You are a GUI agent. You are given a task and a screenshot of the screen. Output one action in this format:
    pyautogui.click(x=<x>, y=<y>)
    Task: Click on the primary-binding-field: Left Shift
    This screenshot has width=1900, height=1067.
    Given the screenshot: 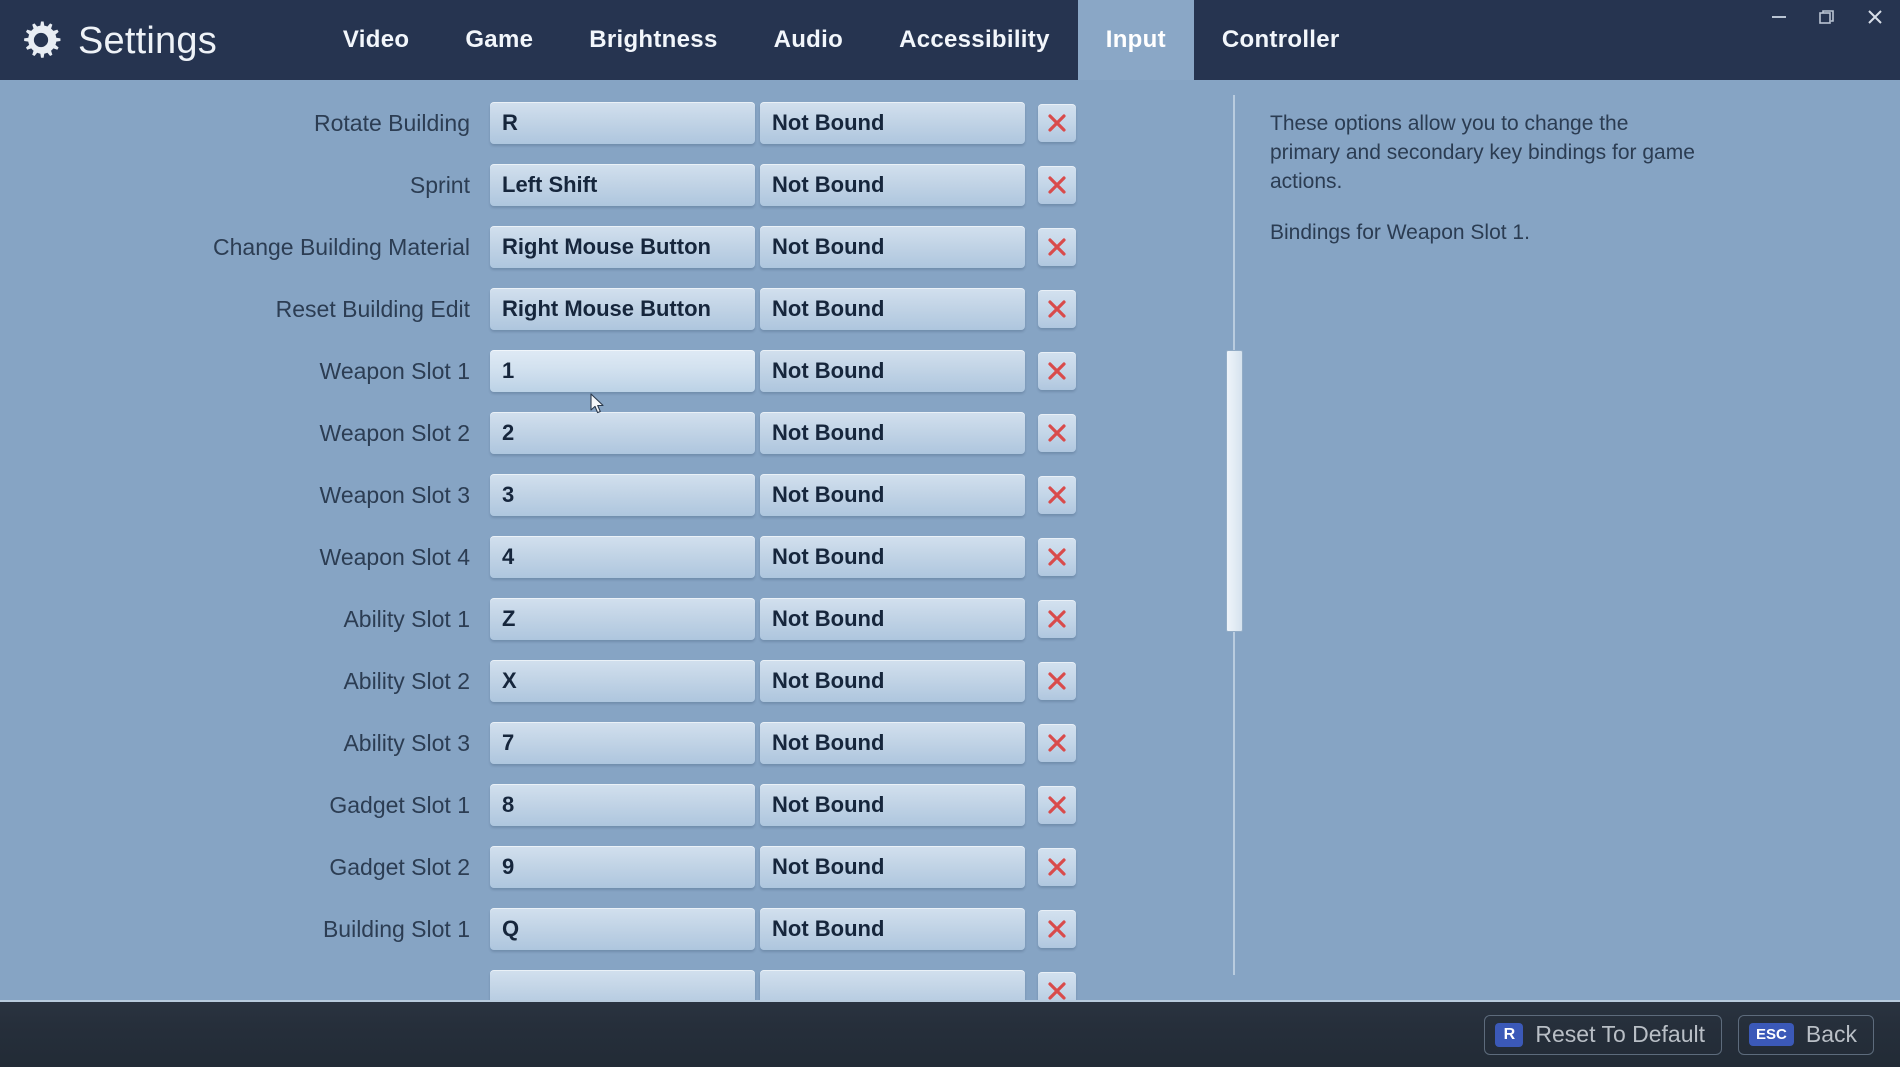 What is the action you would take?
    pyautogui.click(x=622, y=185)
    